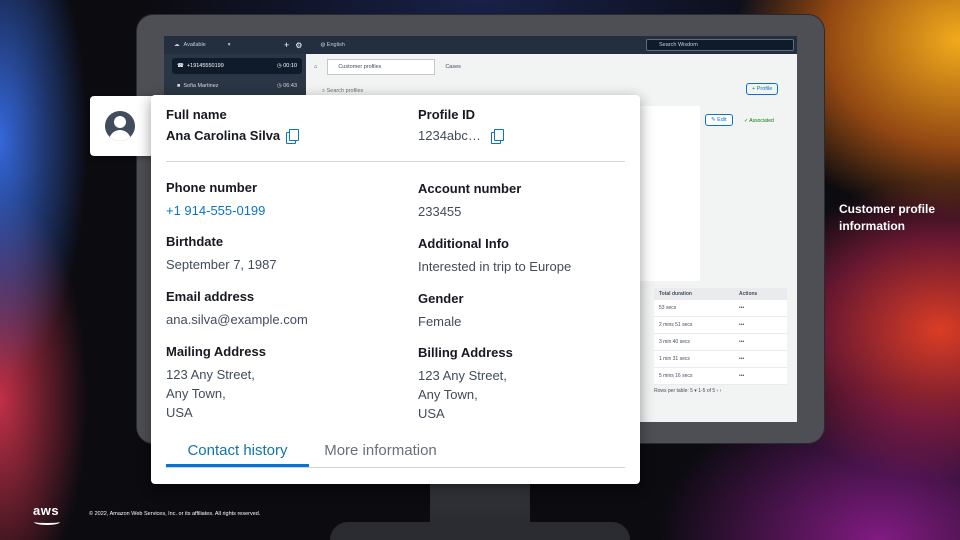 This screenshot has width=960, height=540. What do you see at coordinates (180, 66) in the screenshot?
I see `phone-icon: ☎` at bounding box center [180, 66].